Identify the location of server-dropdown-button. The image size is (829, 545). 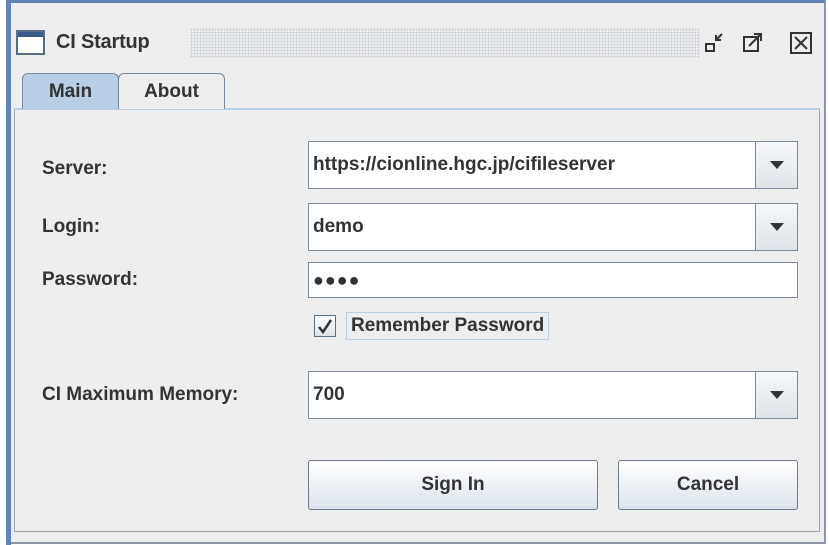
(776, 165).